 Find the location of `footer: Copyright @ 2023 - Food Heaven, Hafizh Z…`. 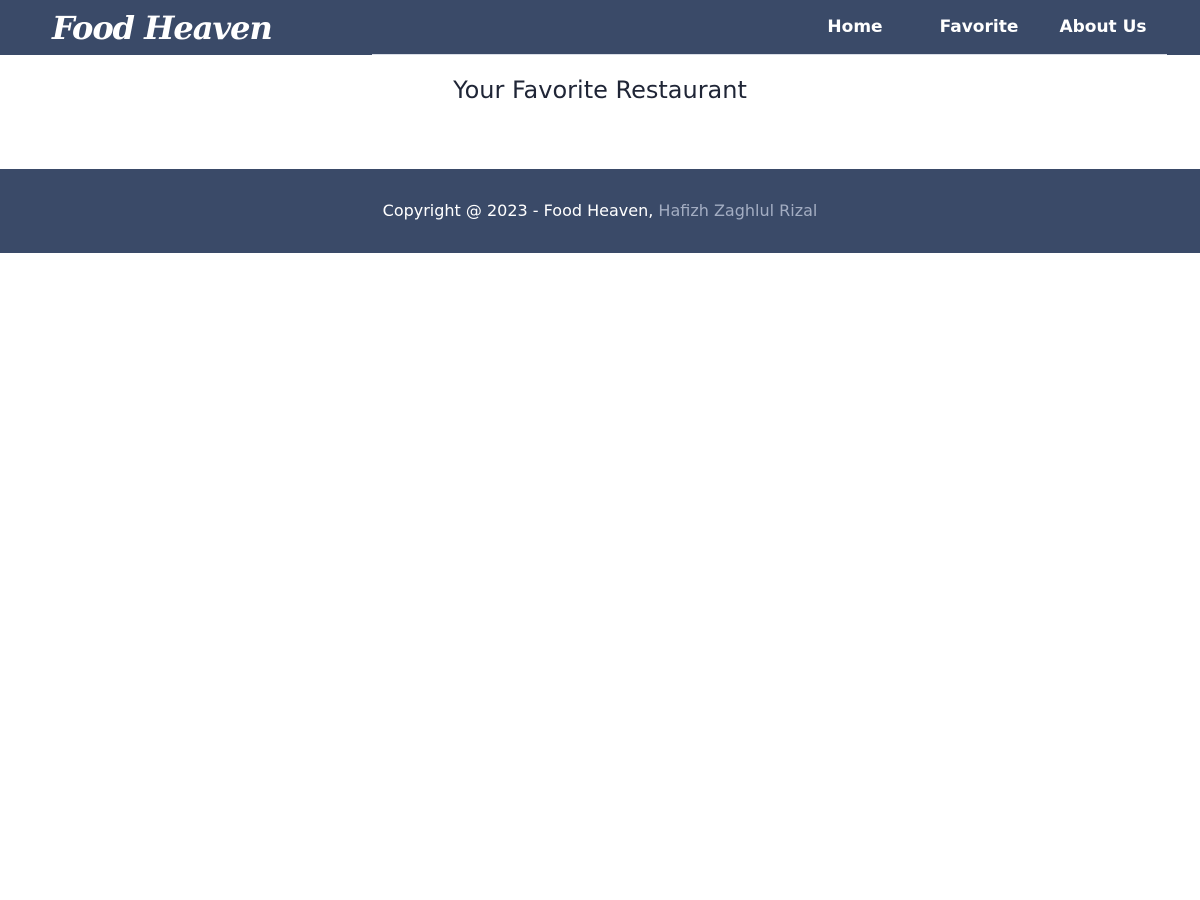

footer: Copyright @ 2023 - Food Heaven, Hafizh Z… is located at coordinates (600, 211).